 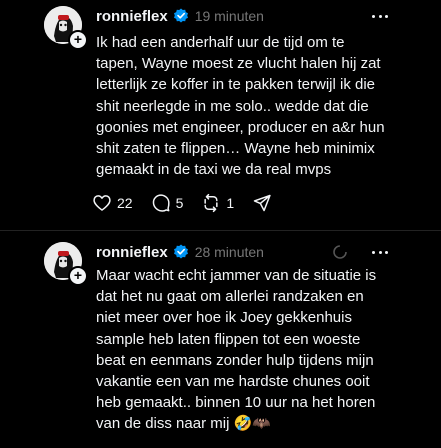 What do you see at coordinates (112, 203) in the screenshot?
I see `like-button: 22` at bounding box center [112, 203].